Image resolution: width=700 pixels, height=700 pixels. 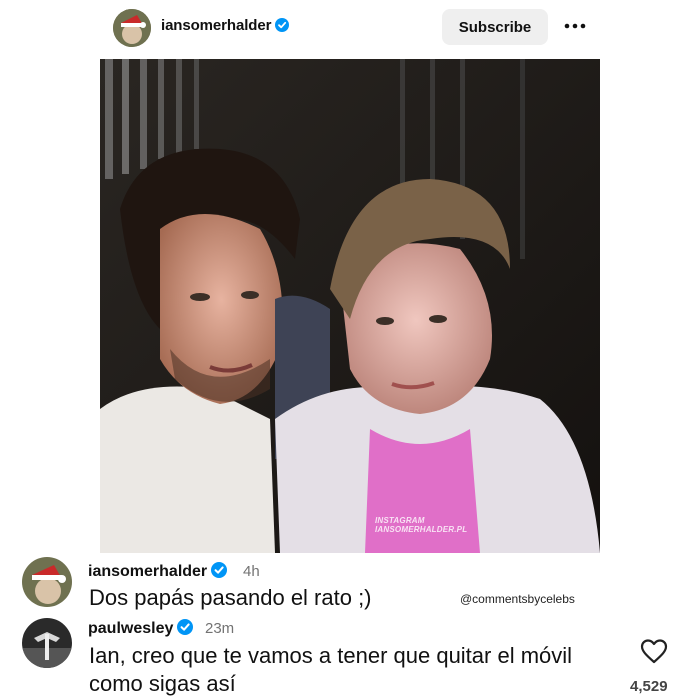 I want to click on comment-text: Dos papás pasando el rato ;), so click(x=230, y=597).